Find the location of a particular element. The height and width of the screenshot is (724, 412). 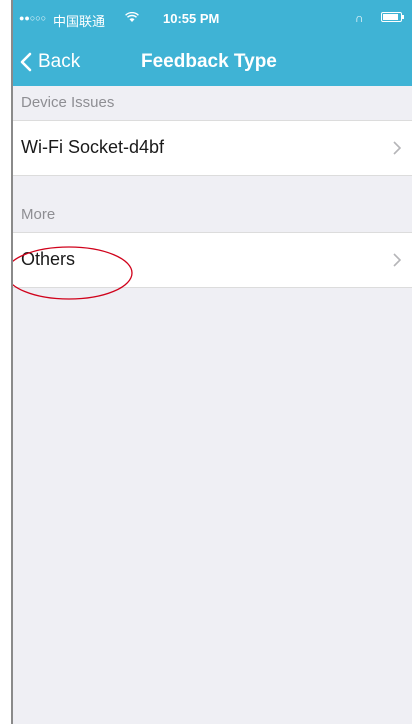

carrier-name: 中国联通 is located at coordinates (79, 21).